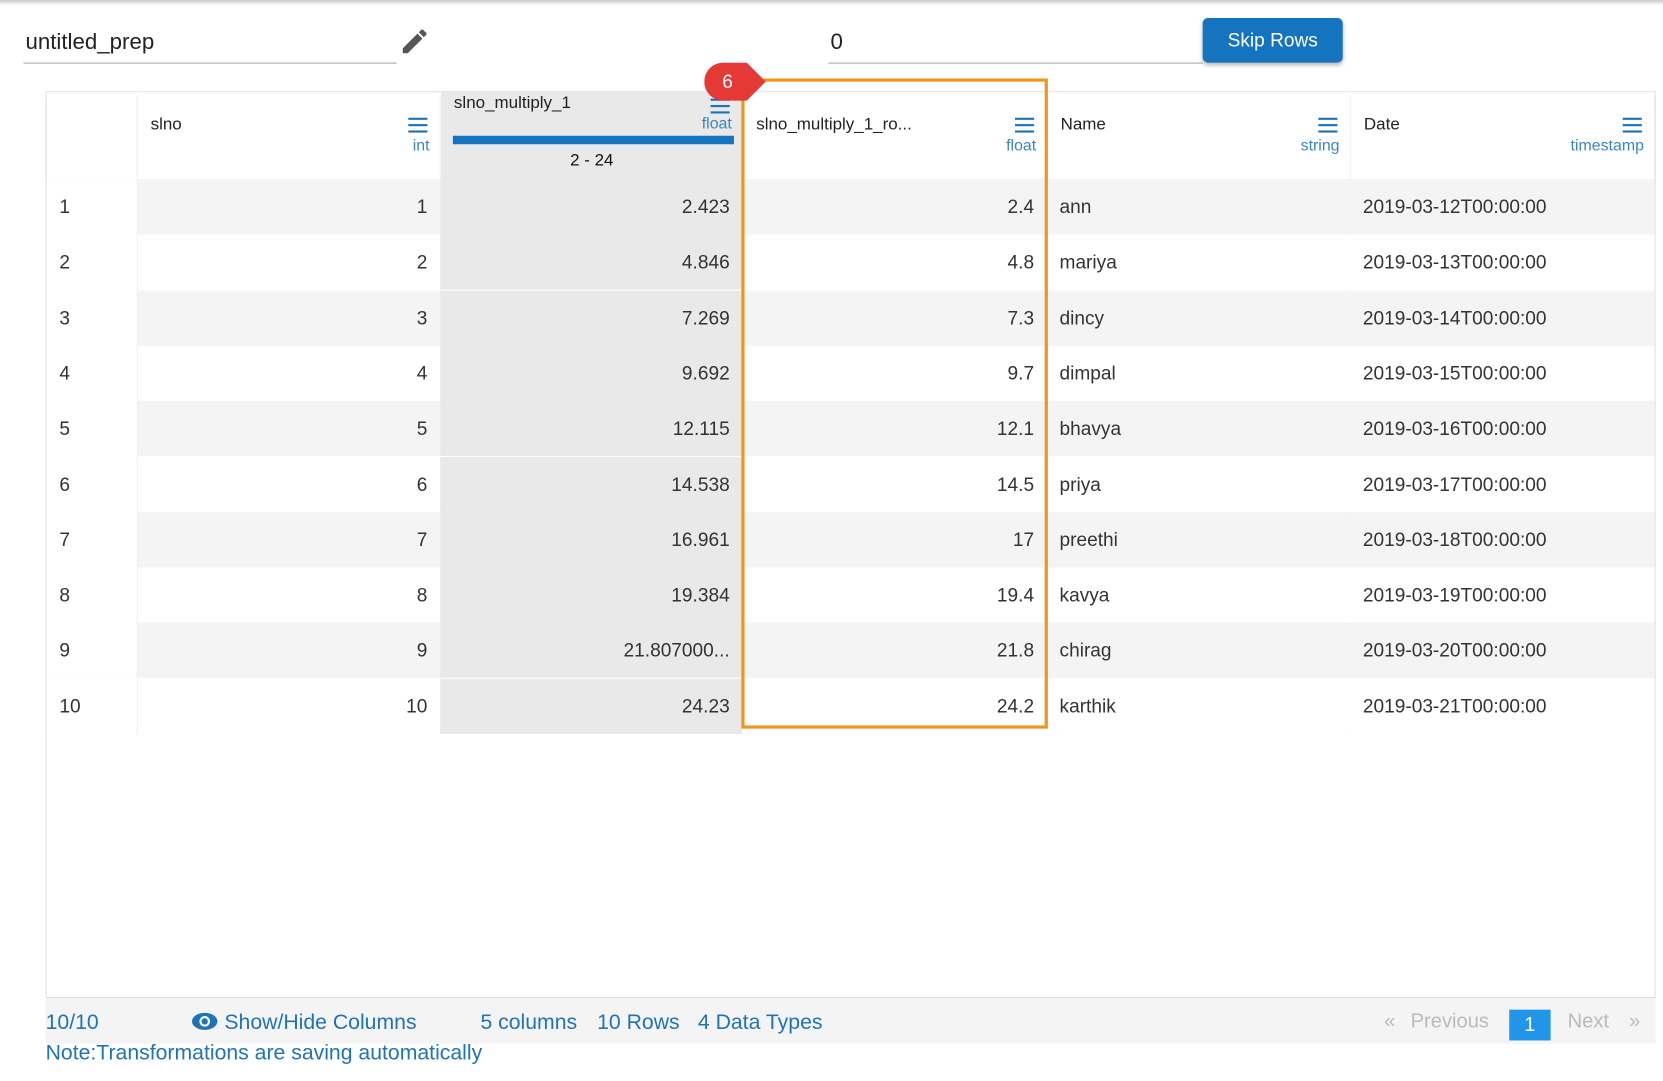 Image resolution: width=1663 pixels, height=1081 pixels. Describe the element at coordinates (288, 650) in the screenshot. I see `cell-slno: 9` at that location.